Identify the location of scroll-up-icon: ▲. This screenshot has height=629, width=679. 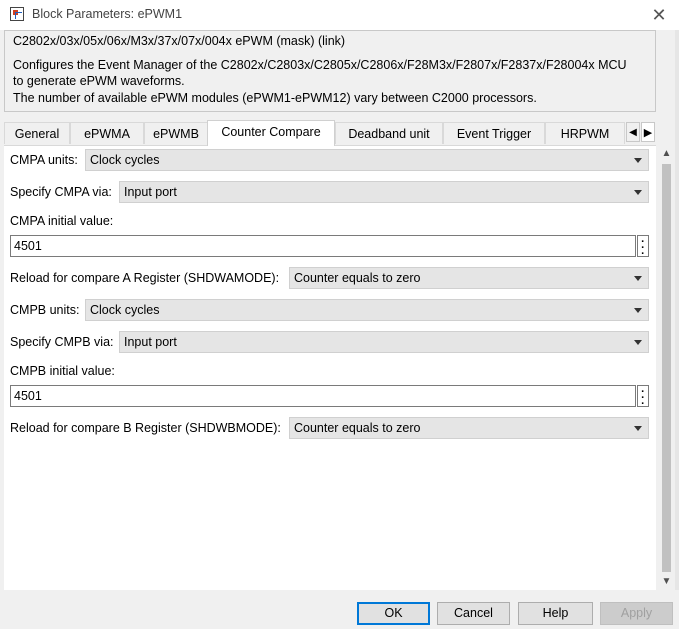
(666, 154).